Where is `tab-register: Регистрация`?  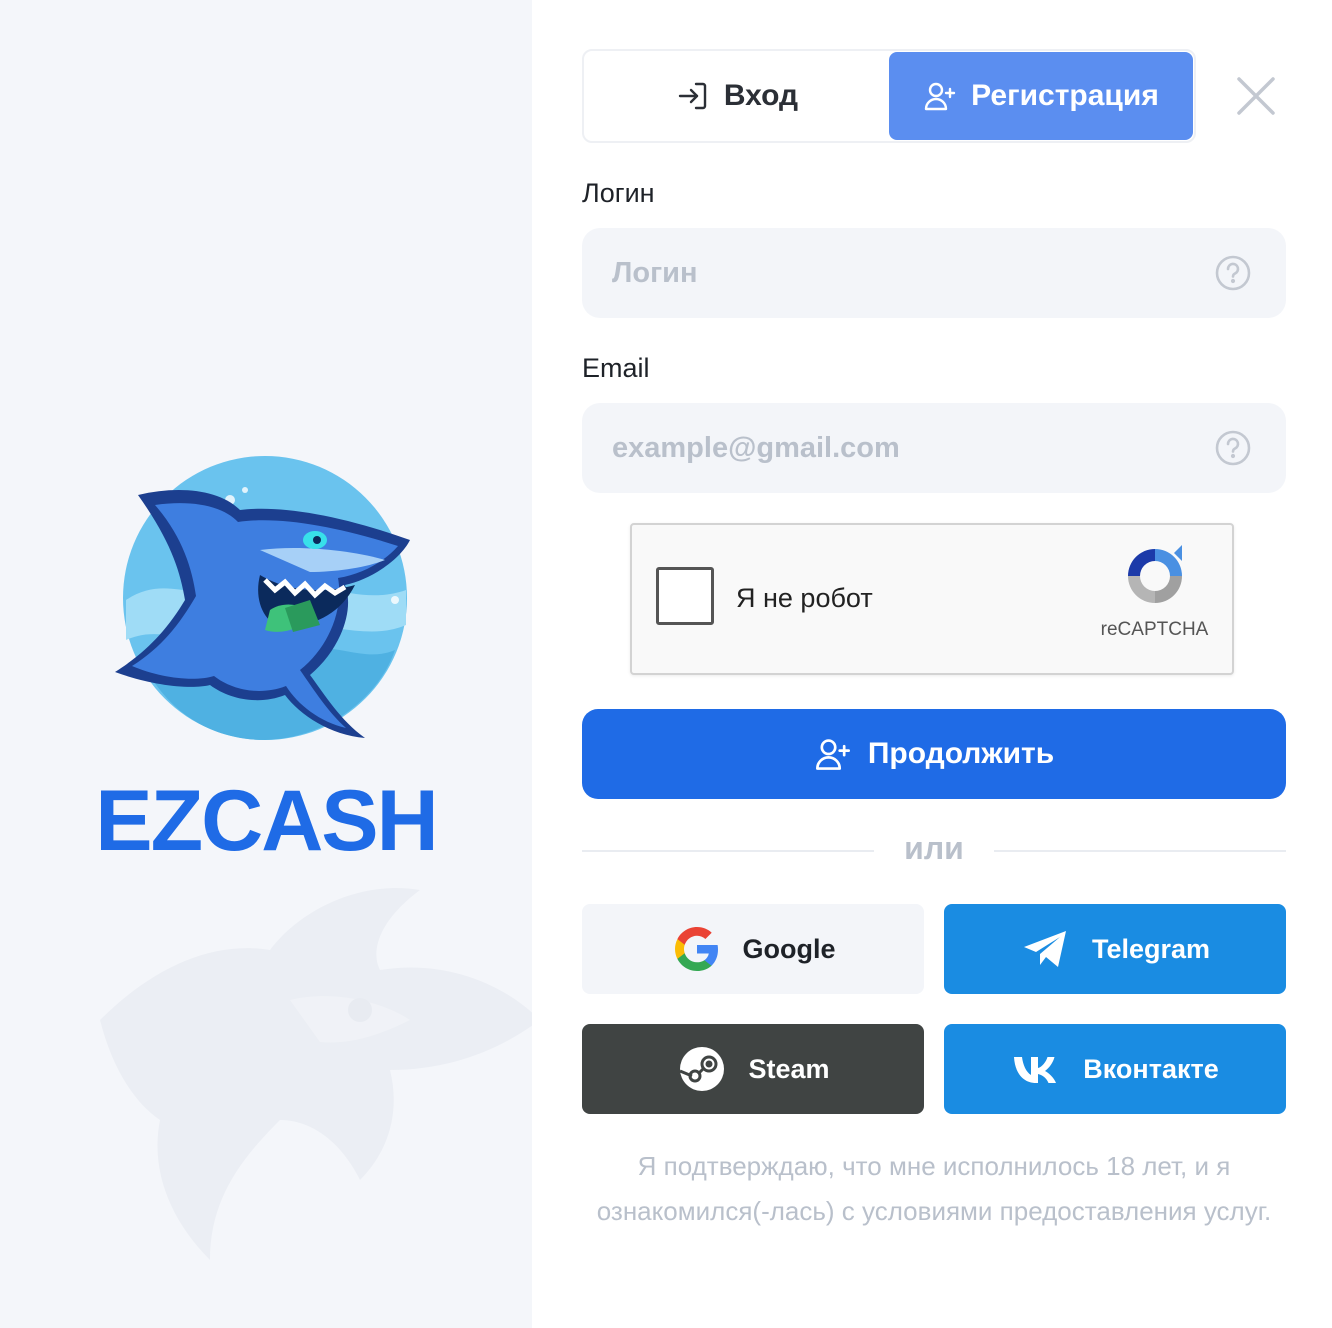
tab-register: Регистрация is located at coordinates (1041, 96).